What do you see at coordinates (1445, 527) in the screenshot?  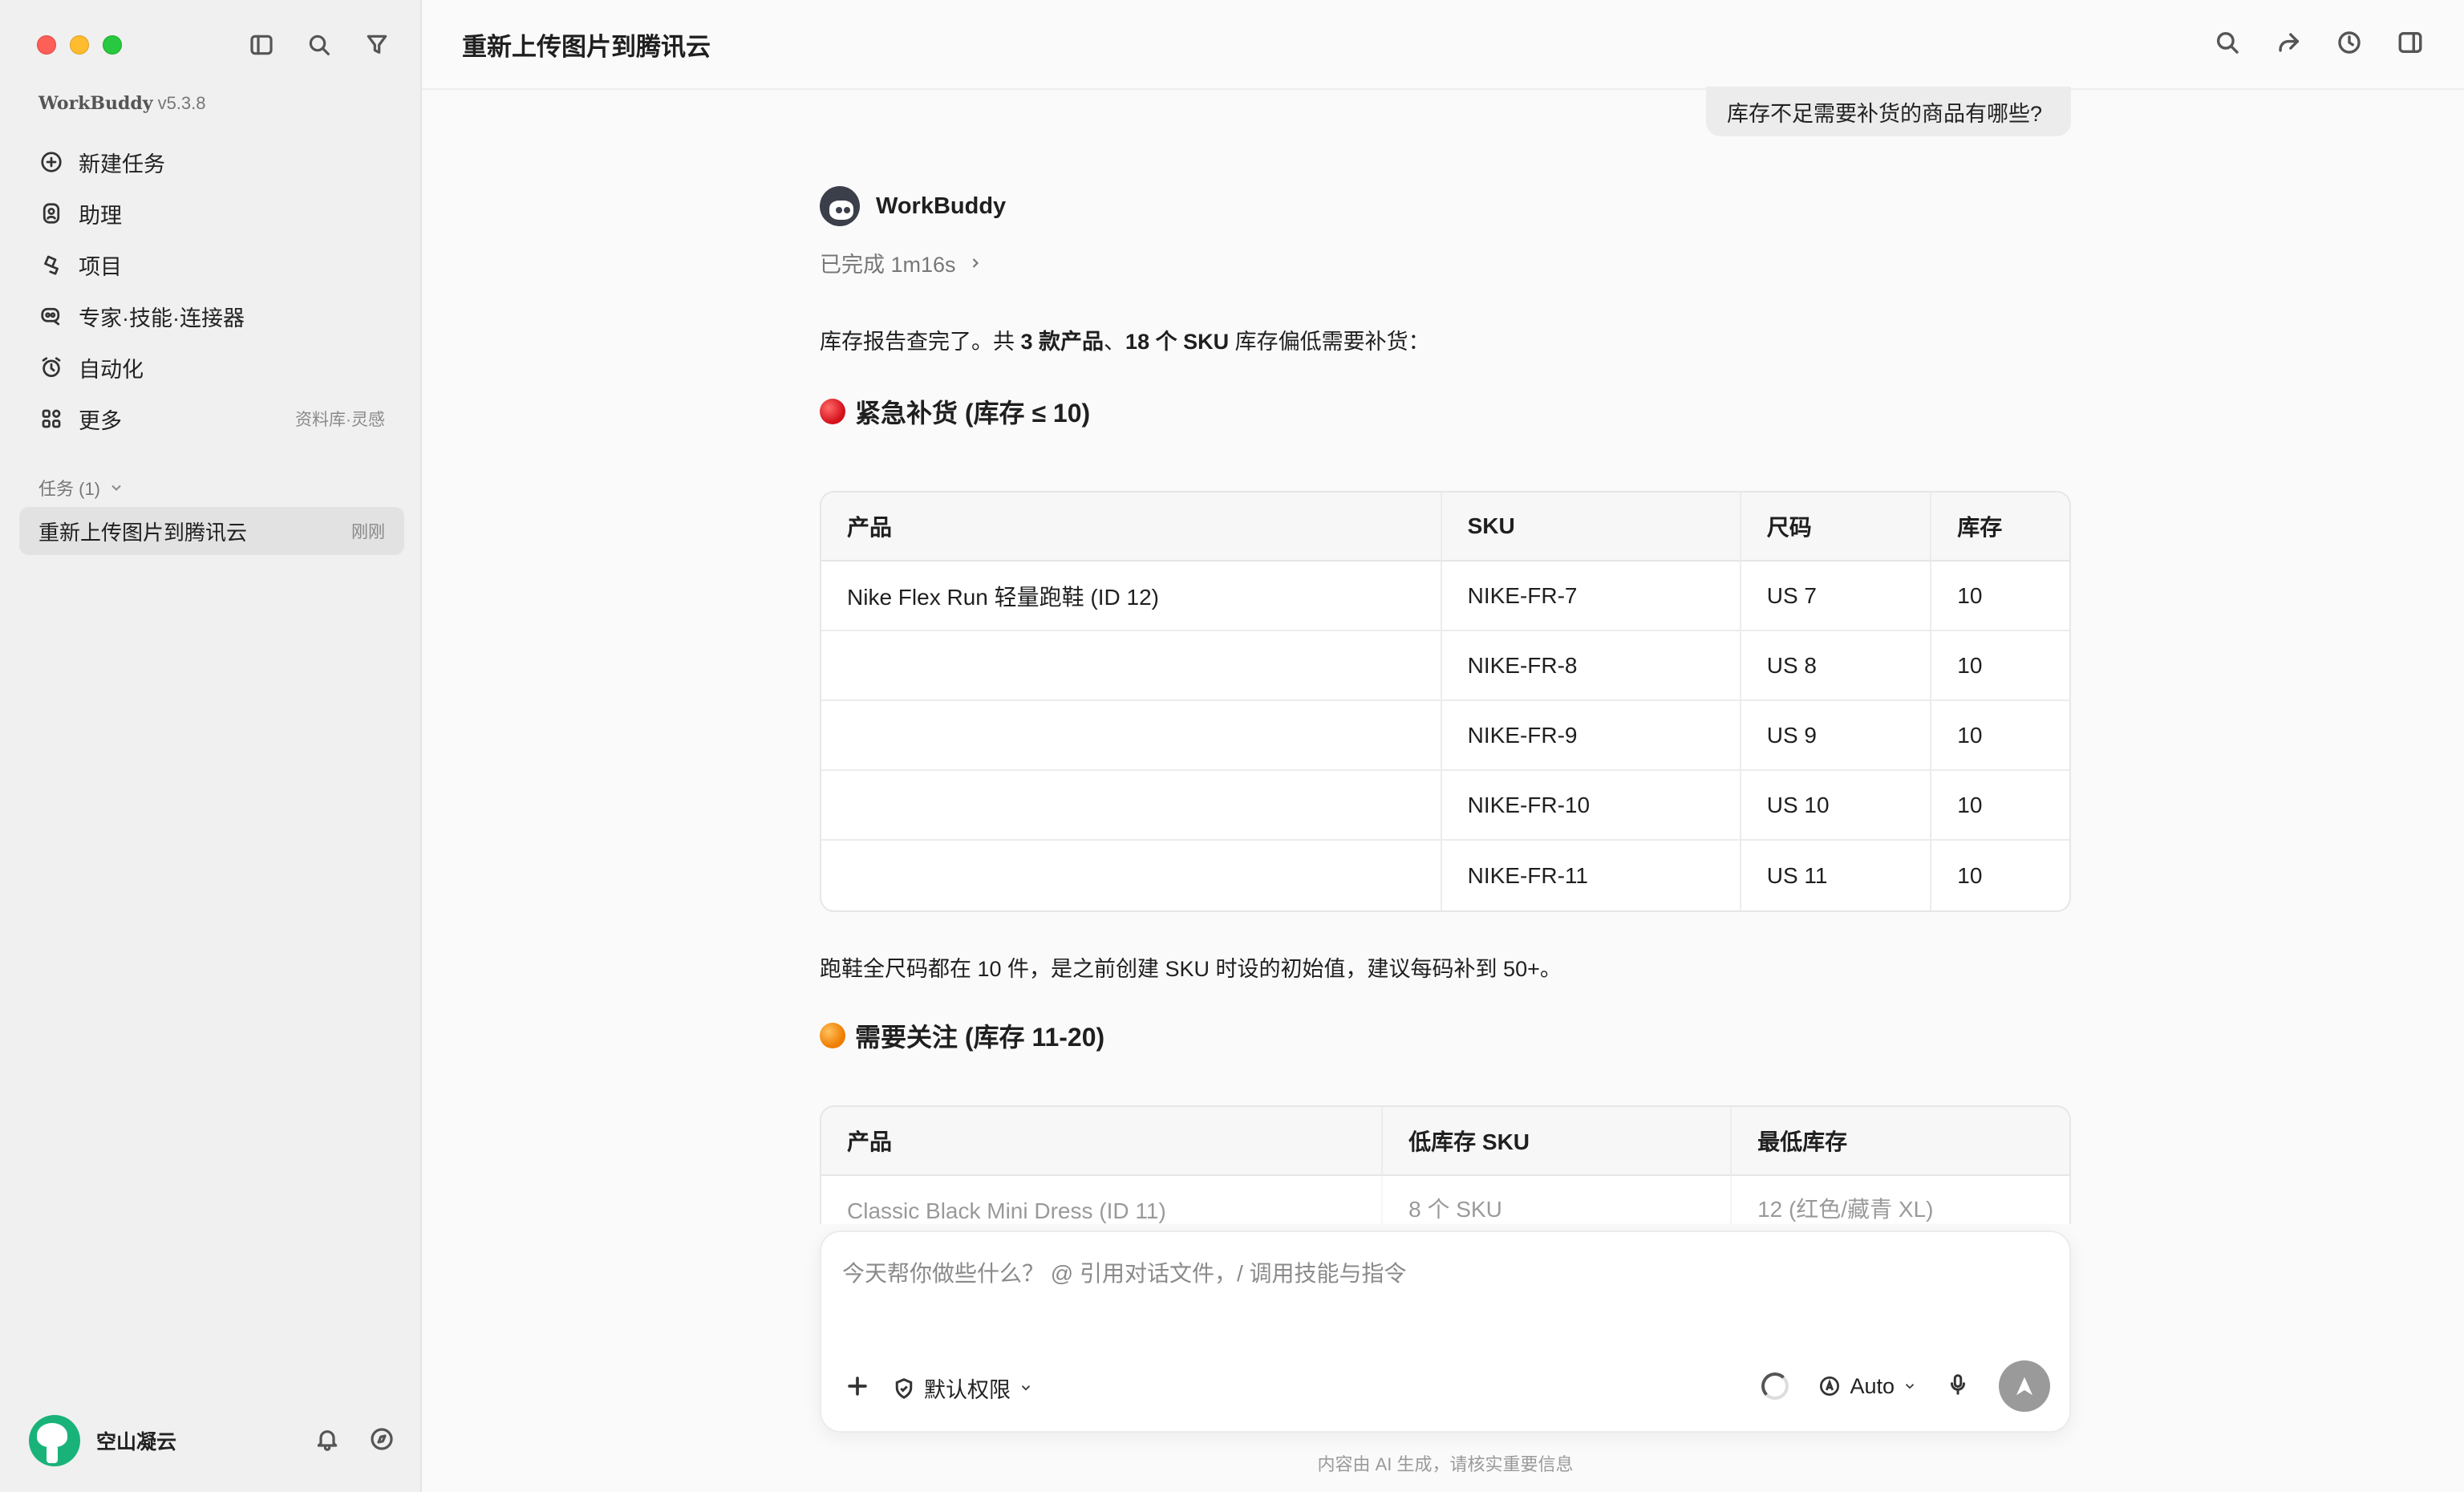 I see `table-header-row: 产品 SKU 尺码 库存` at bounding box center [1445, 527].